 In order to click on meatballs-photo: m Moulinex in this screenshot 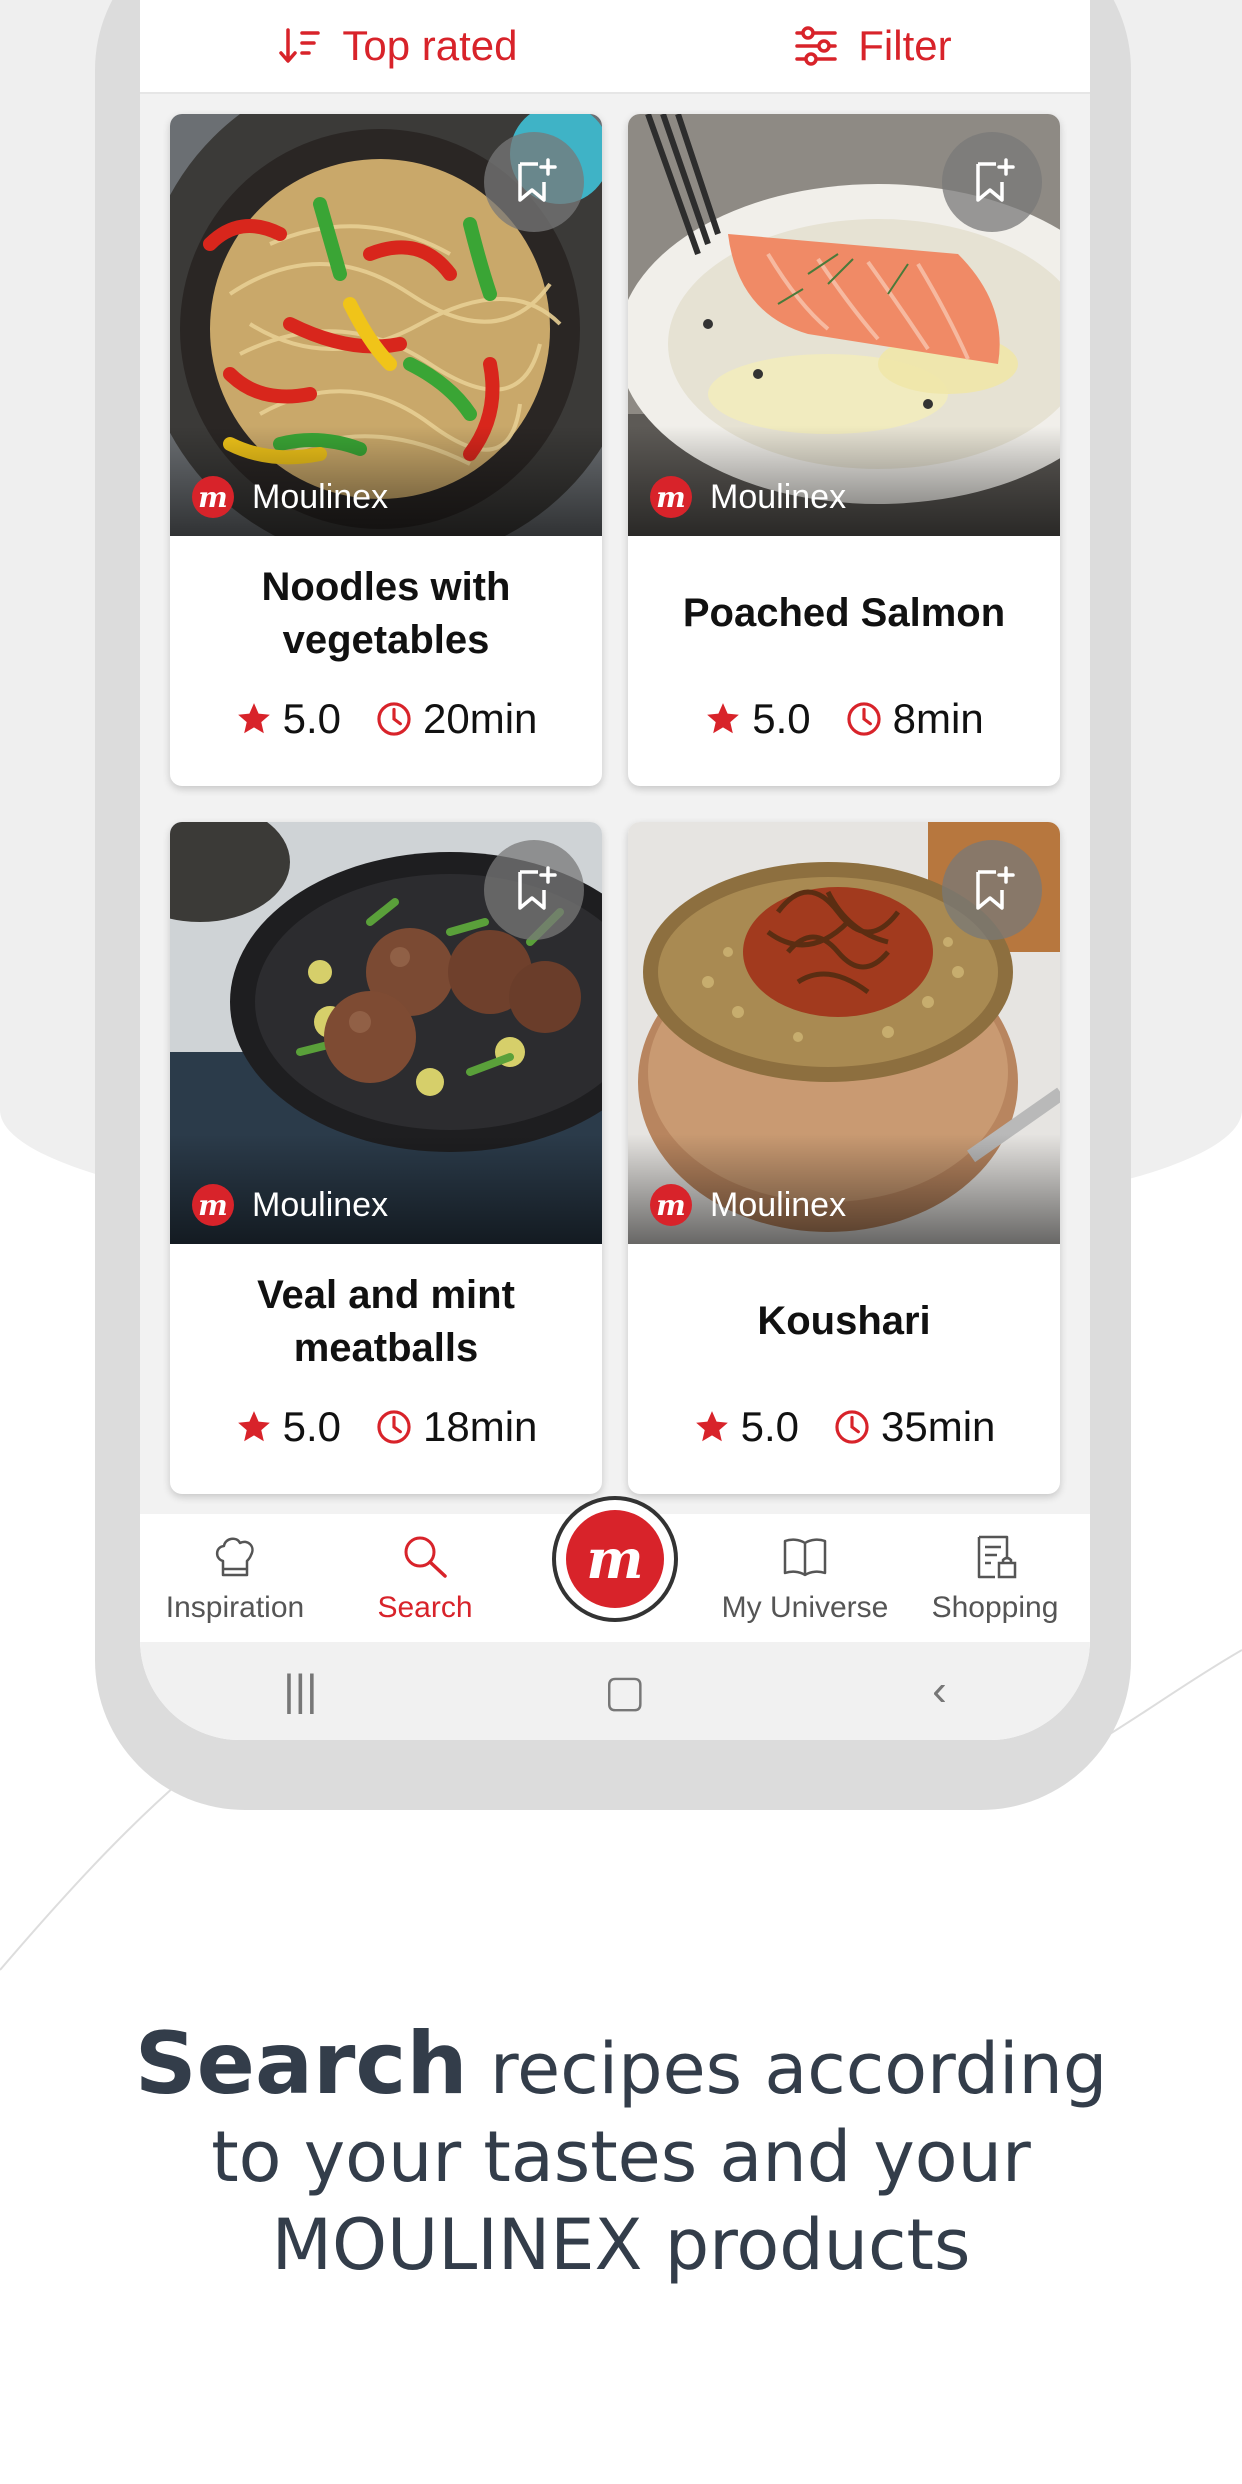, I will do `click(386, 1033)`.